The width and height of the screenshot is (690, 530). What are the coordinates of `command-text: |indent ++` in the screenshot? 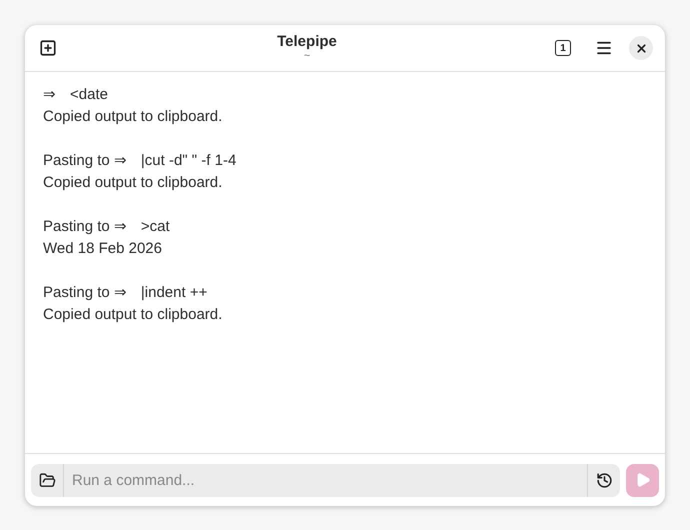 It's located at (174, 293).